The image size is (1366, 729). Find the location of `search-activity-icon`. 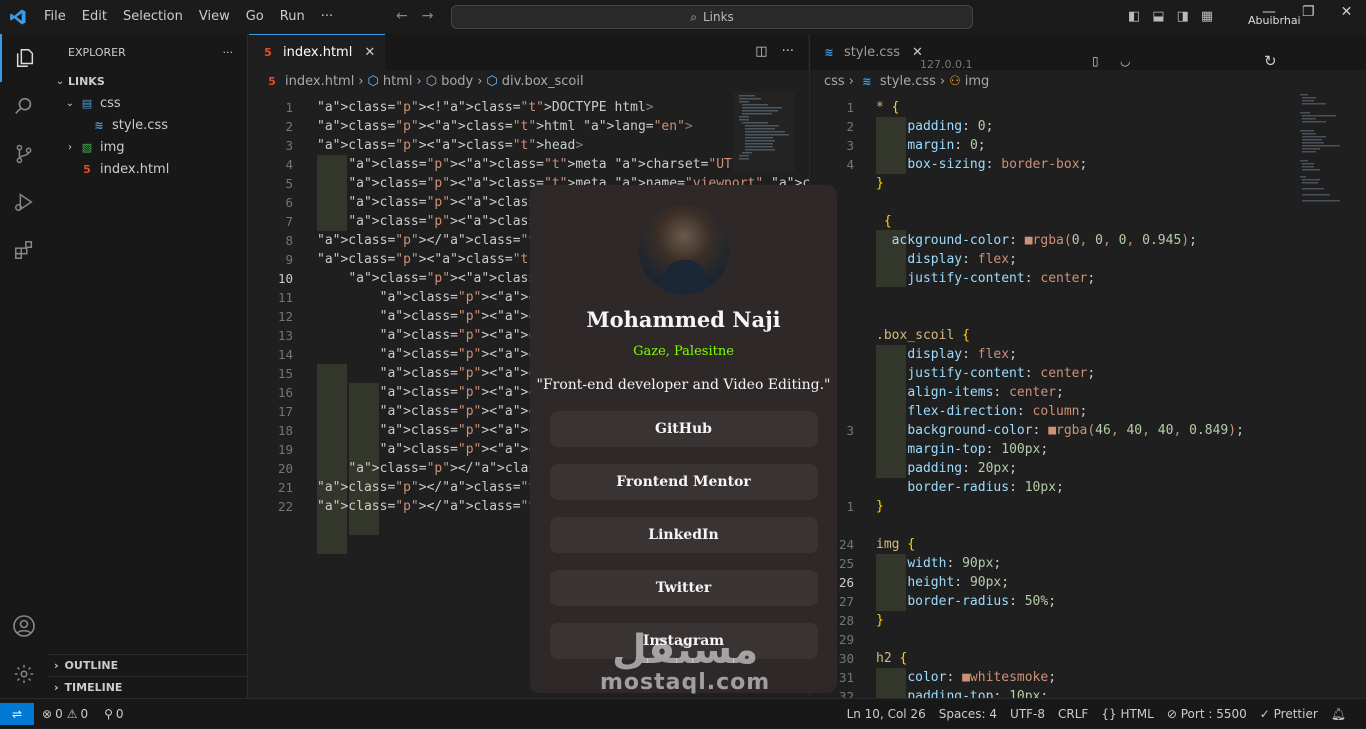

search-activity-icon is located at coordinates (24, 106).